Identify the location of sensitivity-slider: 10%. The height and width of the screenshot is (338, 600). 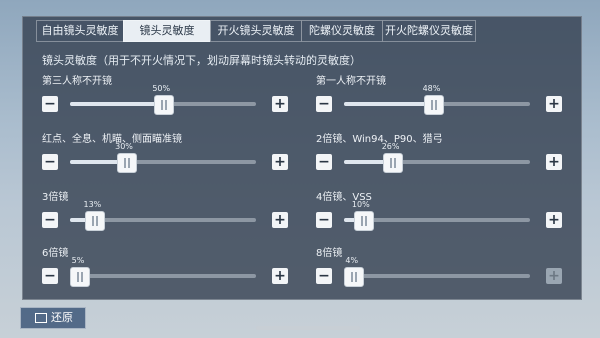
(437, 215).